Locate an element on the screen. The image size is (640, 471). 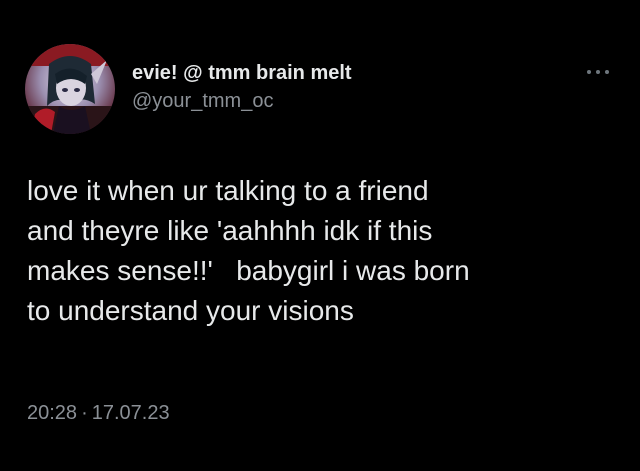
tweet-timestamp: 20:28 · 17.07.23 is located at coordinates (98, 413).